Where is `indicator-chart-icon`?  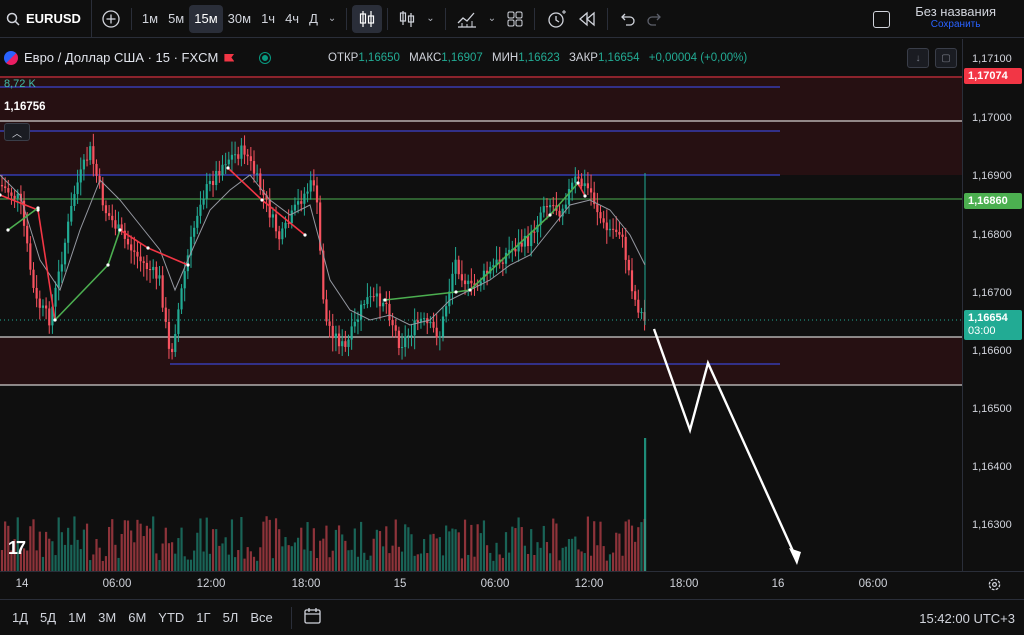 indicator-chart-icon is located at coordinates (466, 20).